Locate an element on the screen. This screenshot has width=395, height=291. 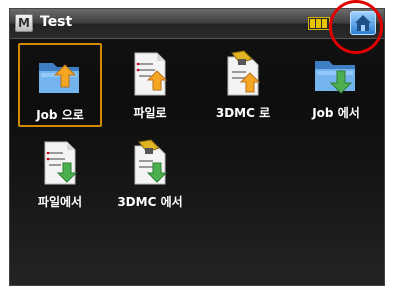
tile-file-export: 파일에서 is located at coordinates (60, 174).